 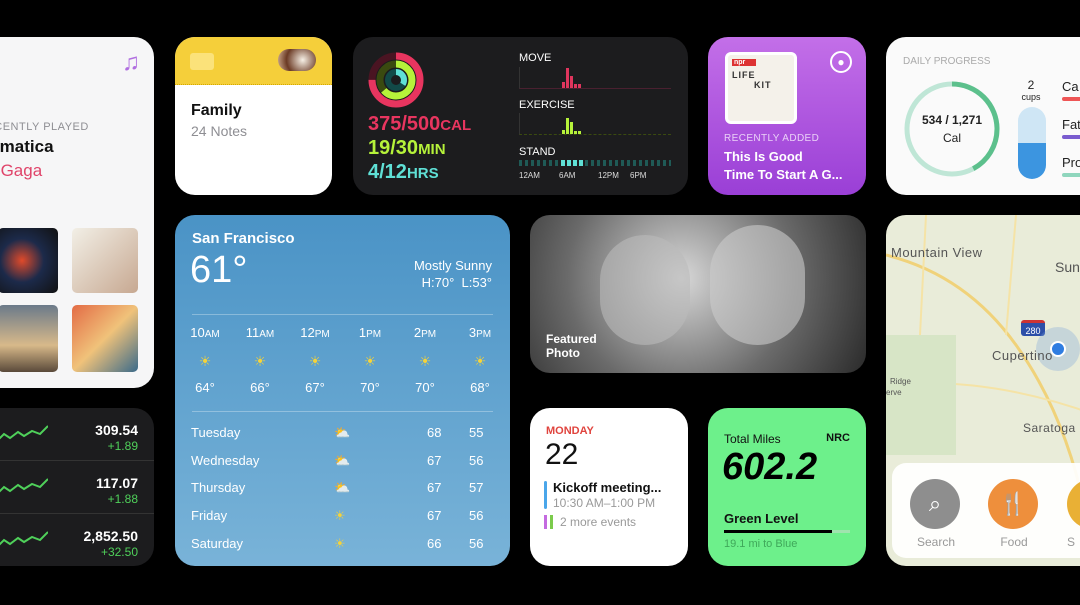 I want to click on food-button: 🍴 Food, so click(x=1014, y=514).